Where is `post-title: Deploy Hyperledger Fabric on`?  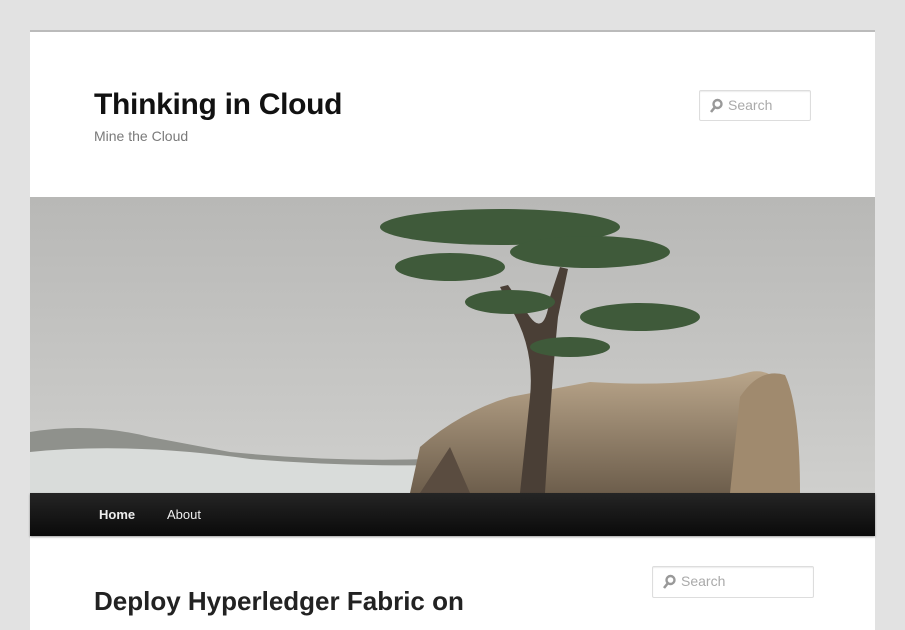
post-title: Deploy Hyperledger Fabric on is located at coordinates (279, 601).